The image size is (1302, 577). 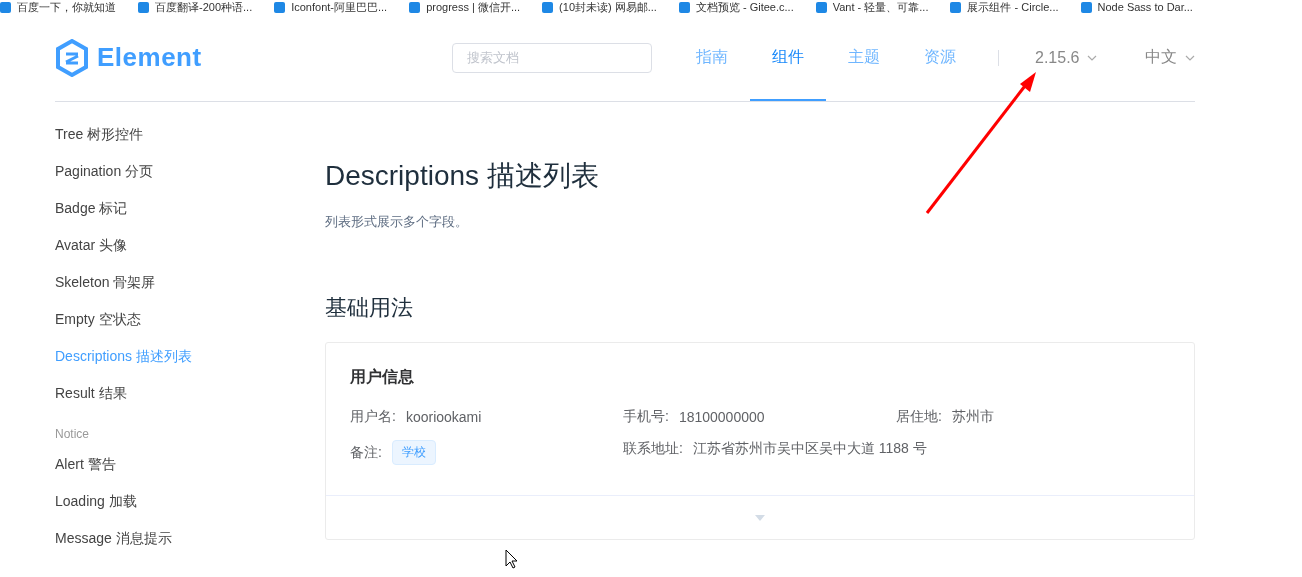 I want to click on section-heading: 基础用法, so click(x=369, y=308).